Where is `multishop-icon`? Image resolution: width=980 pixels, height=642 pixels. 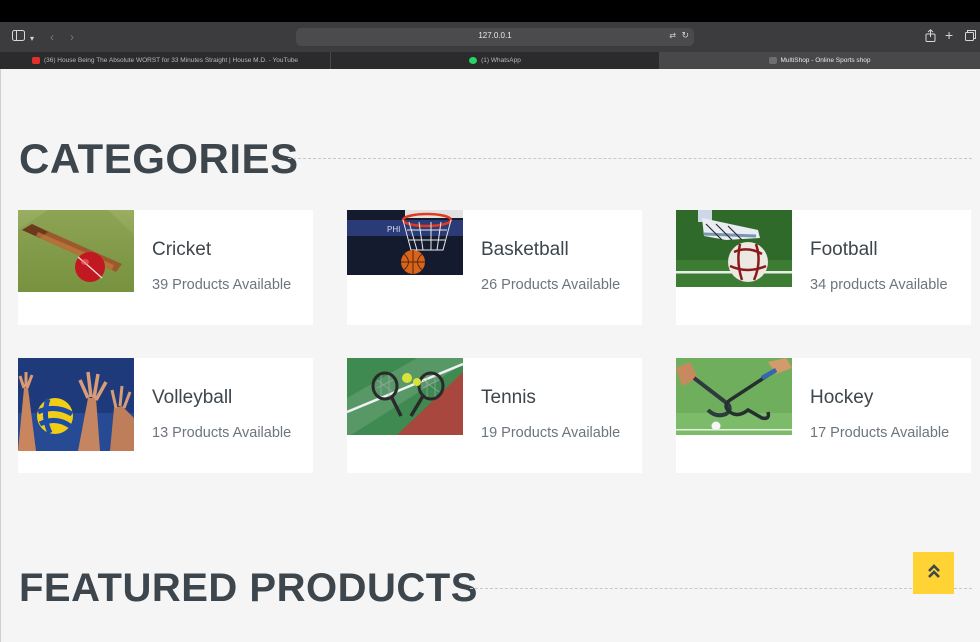 multishop-icon is located at coordinates (772, 60).